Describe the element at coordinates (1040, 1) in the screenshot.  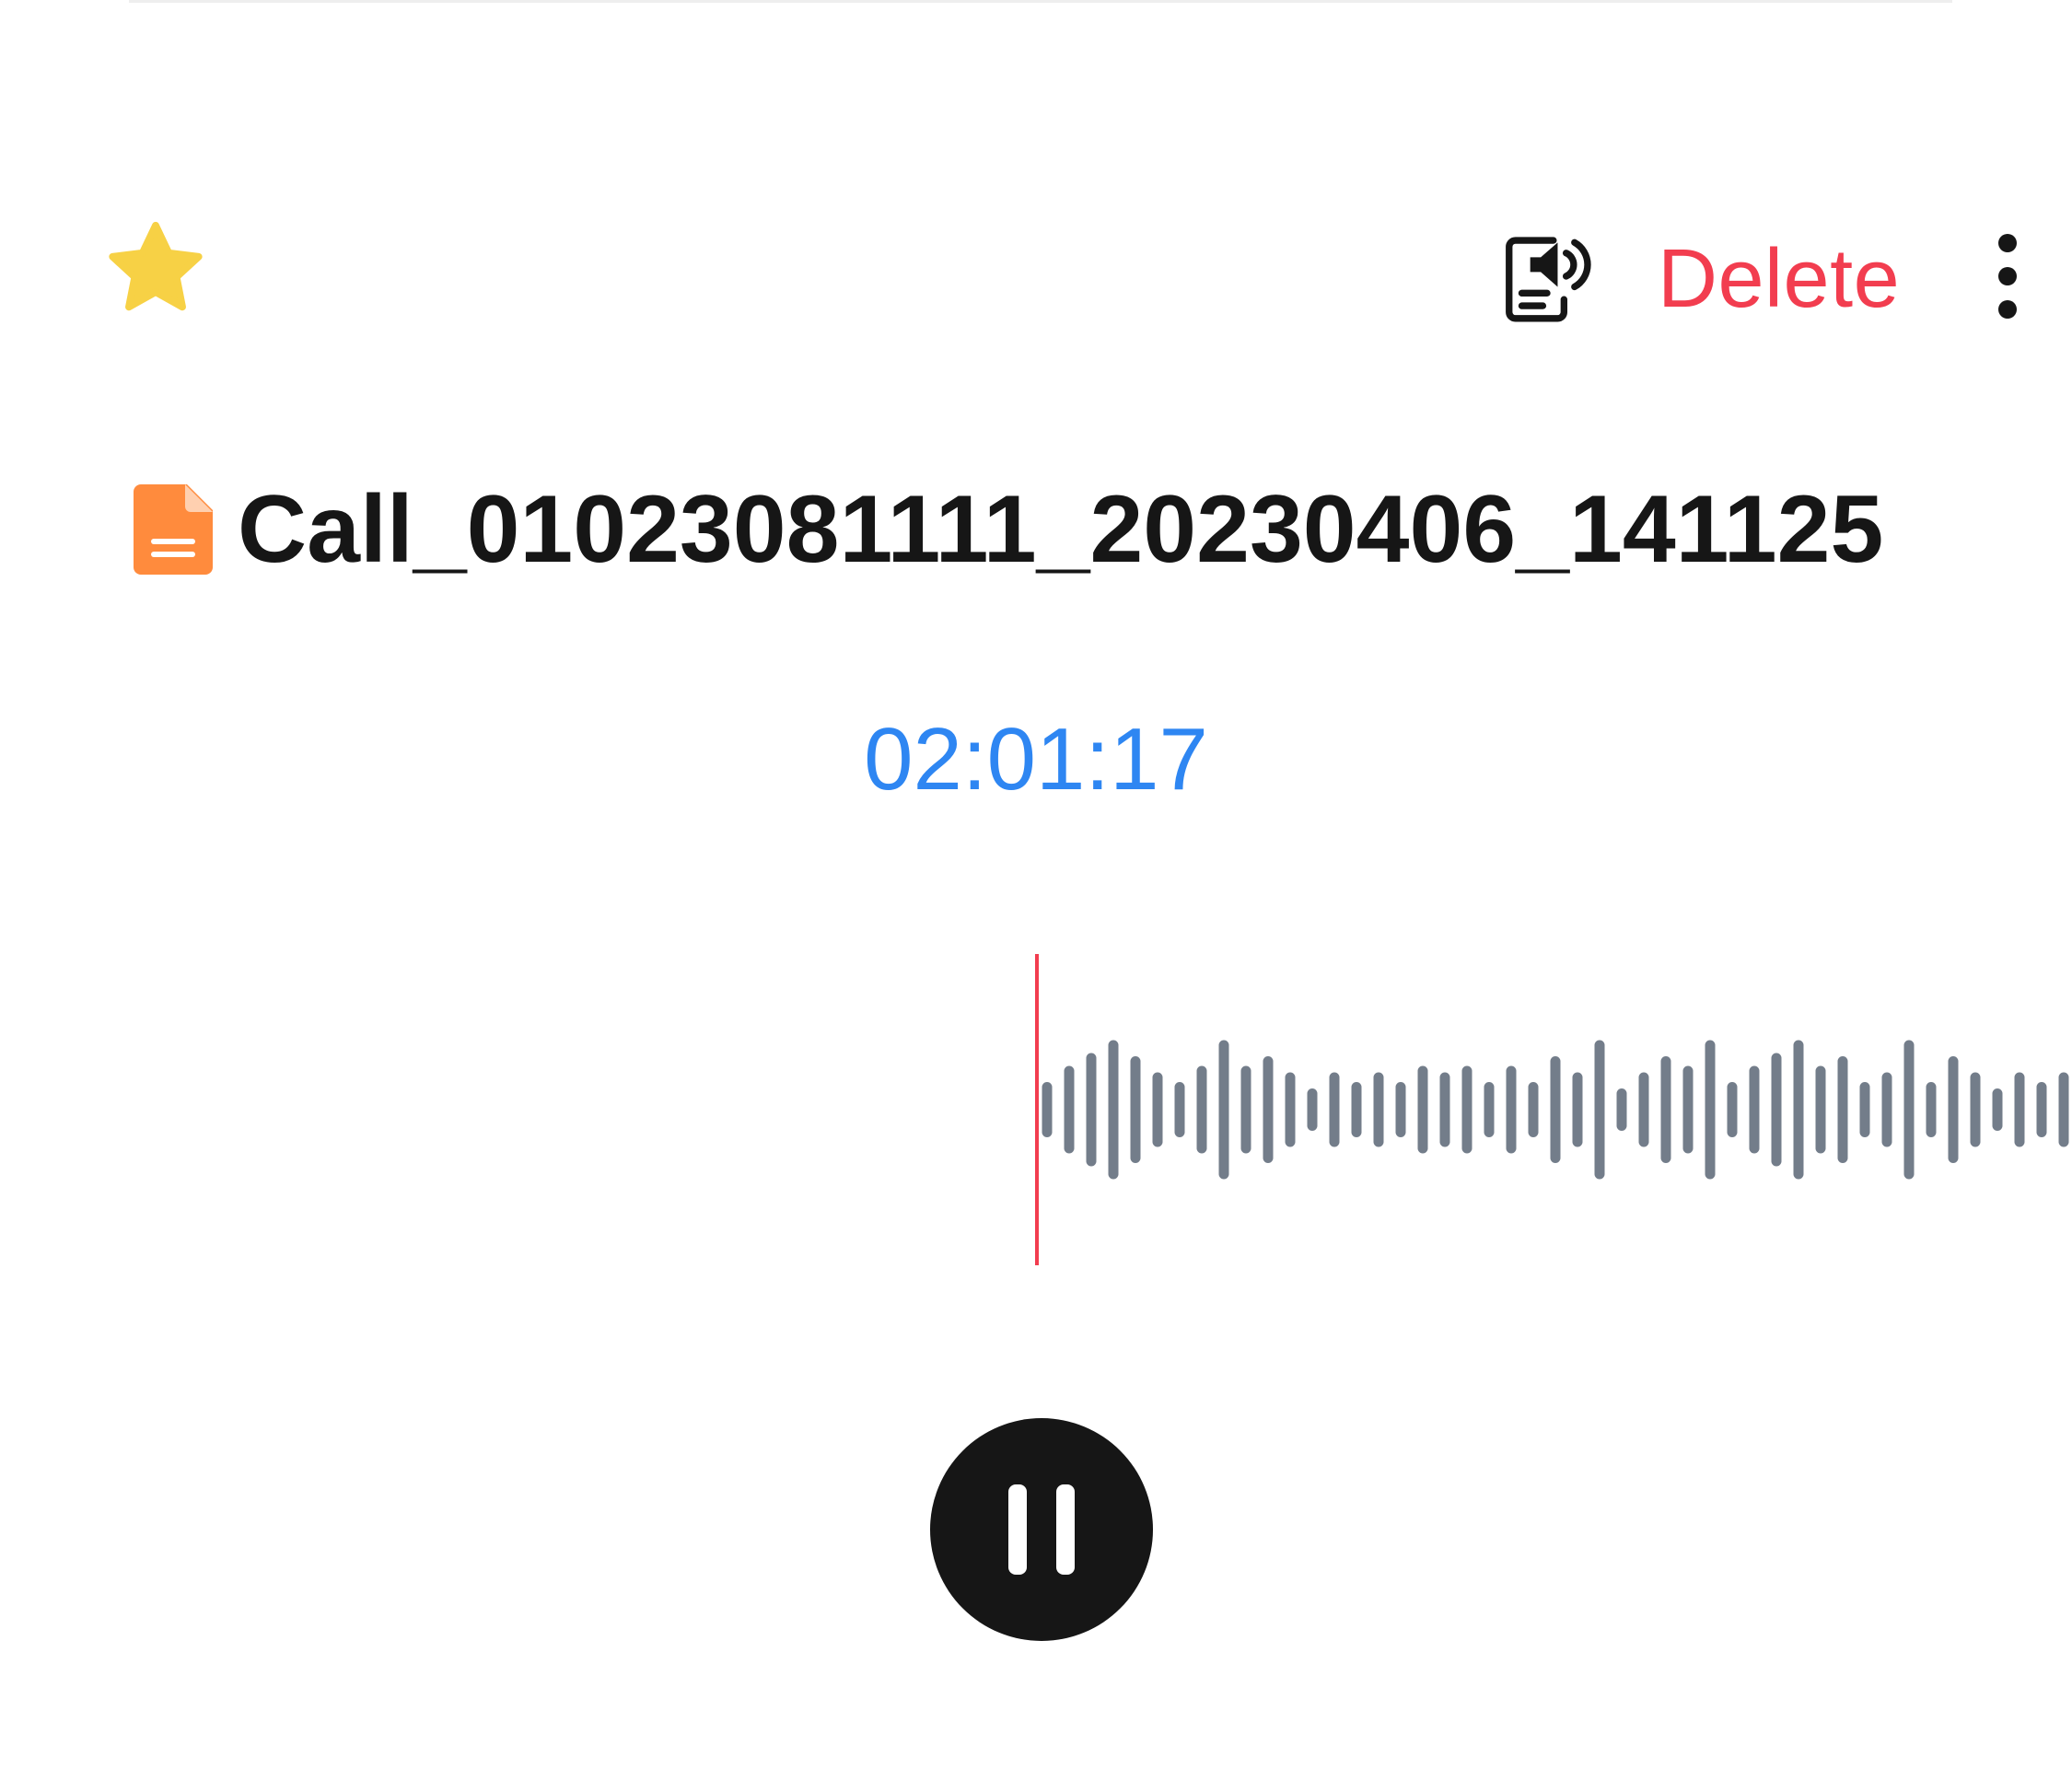
I see `top-divider` at that location.